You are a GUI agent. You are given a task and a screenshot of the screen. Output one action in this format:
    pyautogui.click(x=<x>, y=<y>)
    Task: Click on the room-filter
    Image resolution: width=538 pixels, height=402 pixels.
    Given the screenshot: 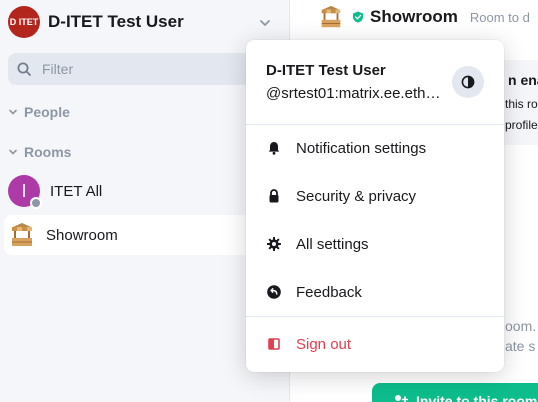 What is the action you would take?
    pyautogui.click(x=144, y=69)
    